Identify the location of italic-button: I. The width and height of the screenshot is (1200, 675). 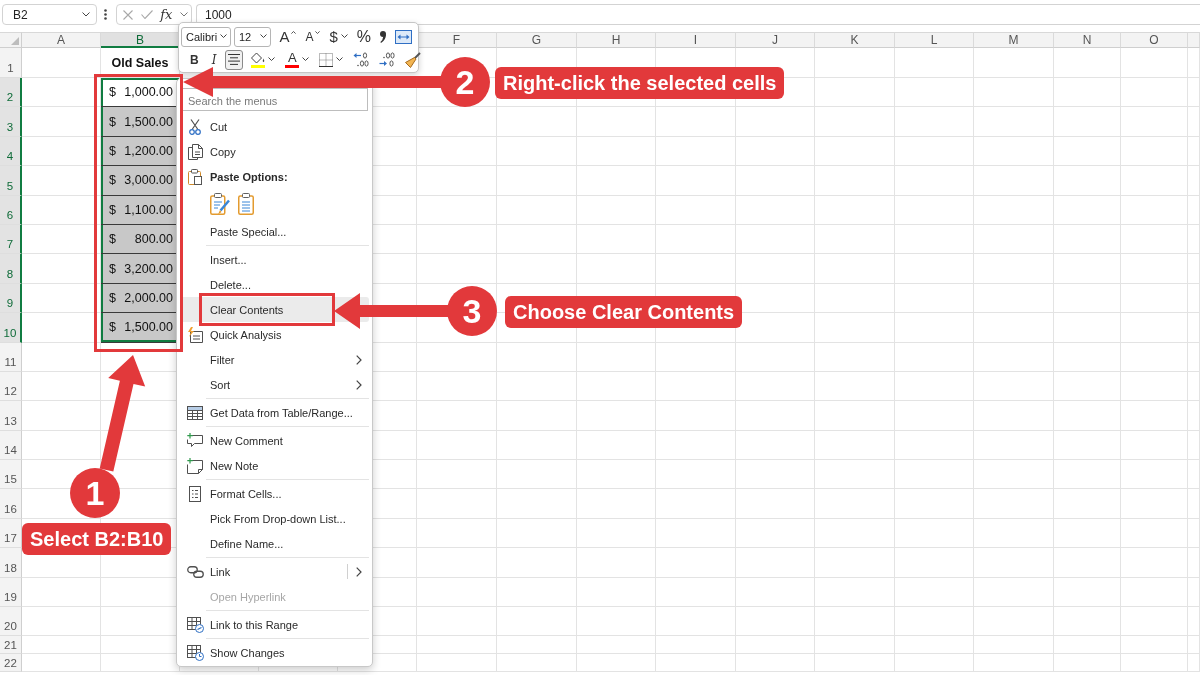
(214, 59).